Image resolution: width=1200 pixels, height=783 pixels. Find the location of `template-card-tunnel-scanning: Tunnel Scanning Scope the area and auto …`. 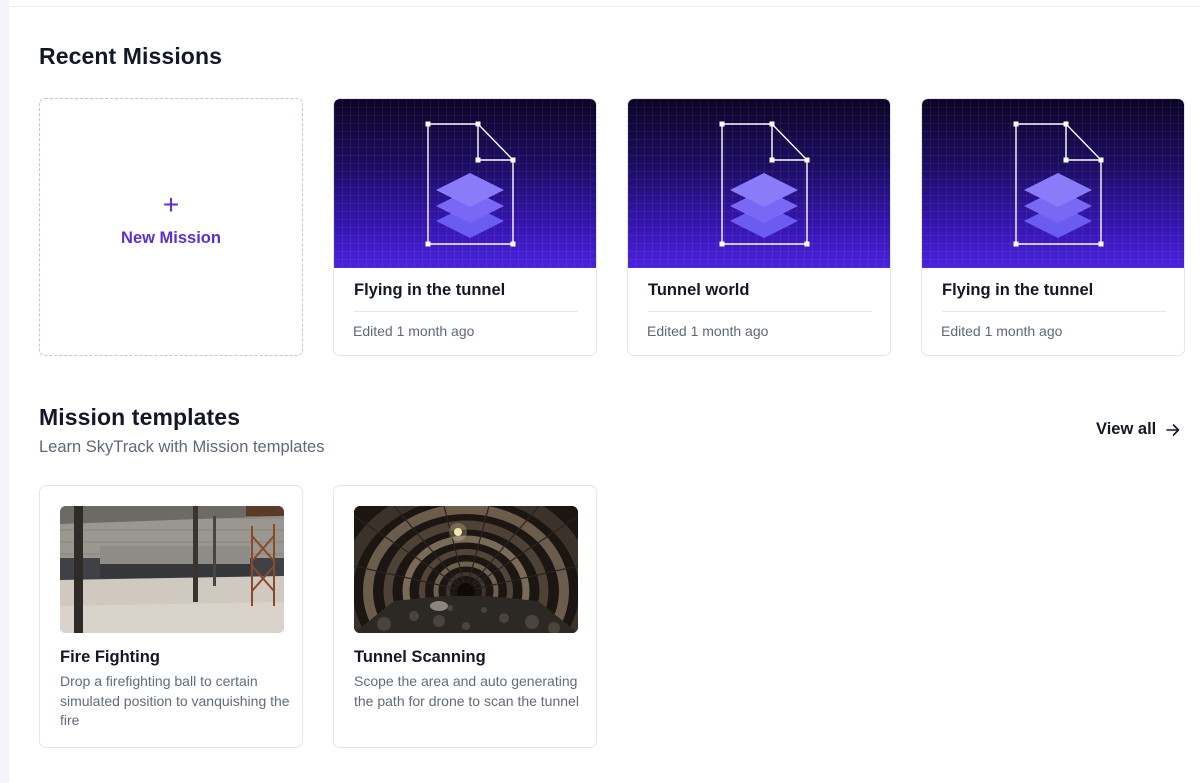

template-card-tunnel-scanning: Tunnel Scanning Scope the area and auto … is located at coordinates (465, 616).